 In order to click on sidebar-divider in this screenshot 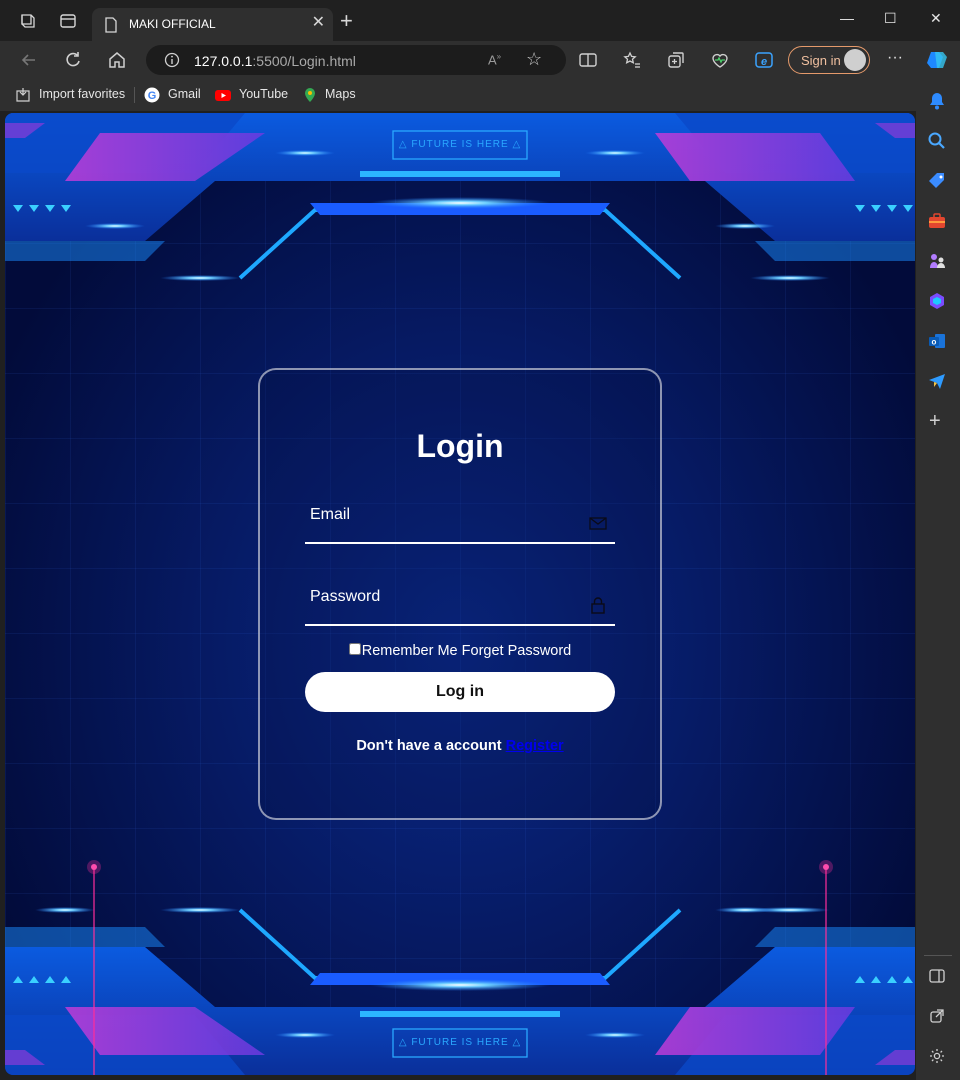, I will do `click(938, 955)`.